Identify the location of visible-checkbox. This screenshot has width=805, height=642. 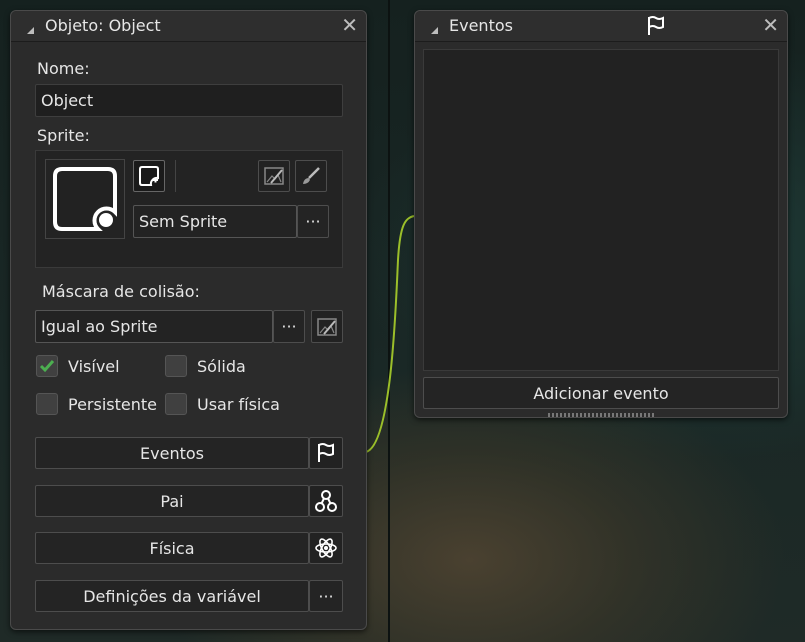
(47, 366).